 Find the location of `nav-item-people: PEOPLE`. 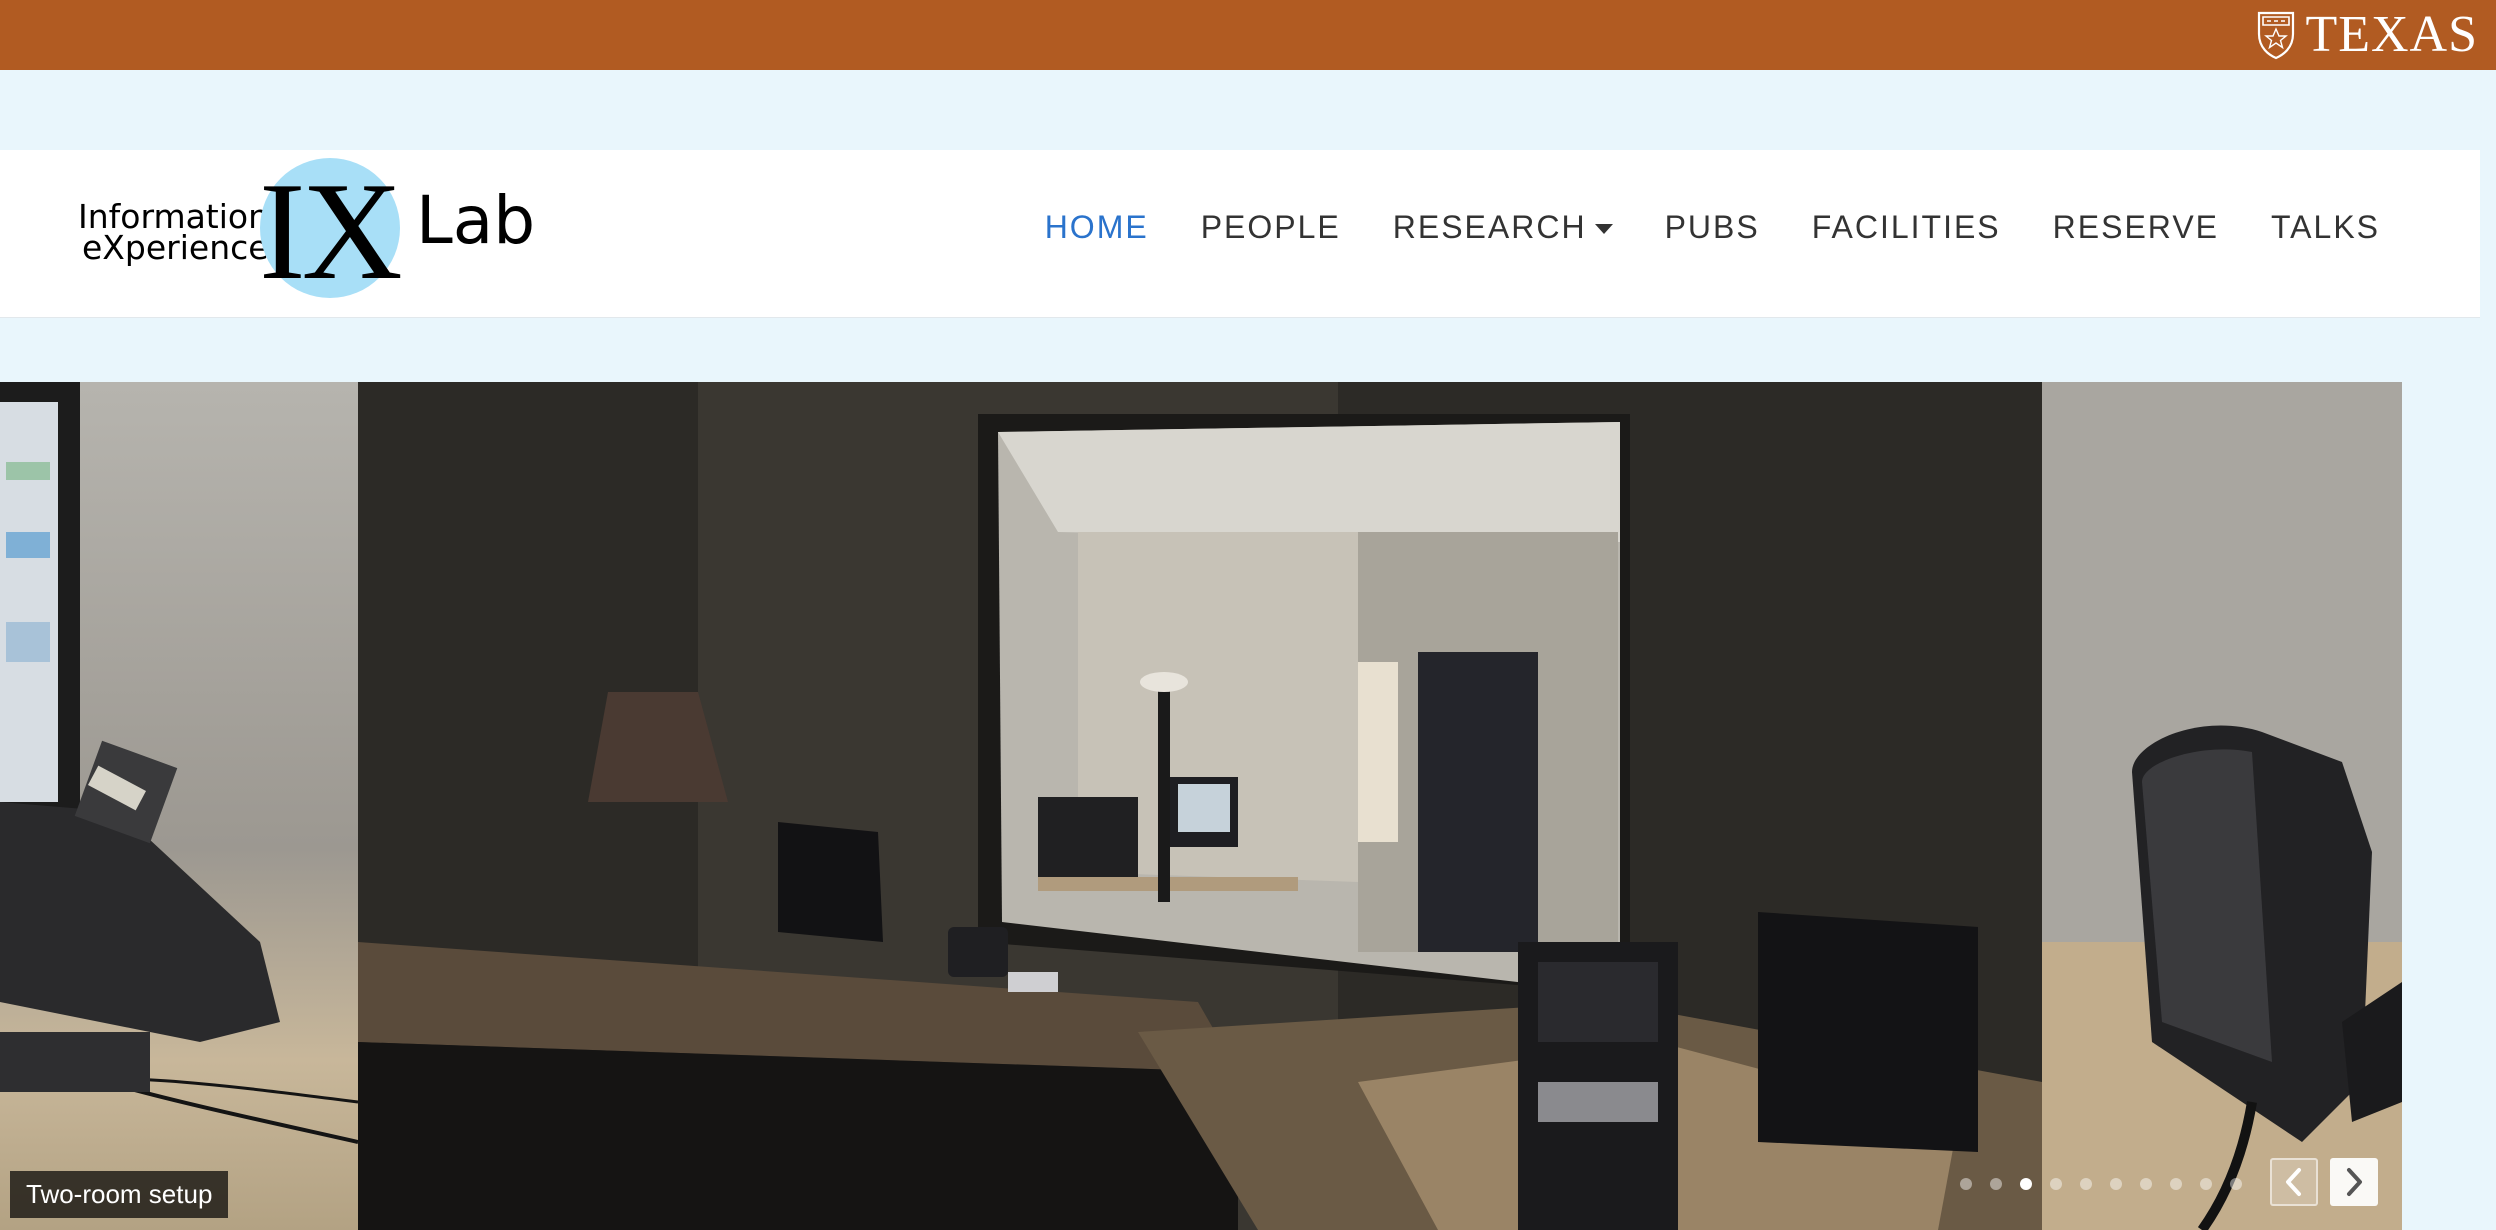

nav-item-people: PEOPLE is located at coordinates (1271, 227).